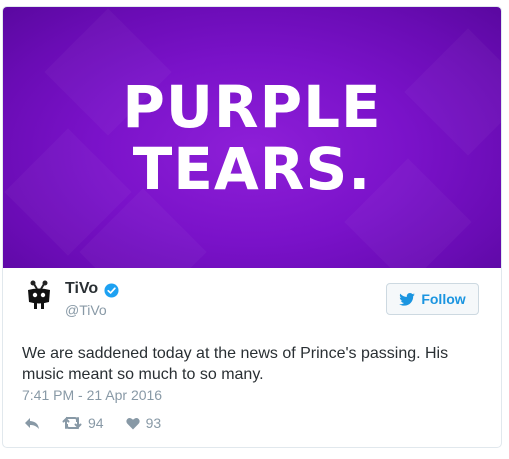 The image size is (509, 459). What do you see at coordinates (143, 423) in the screenshot?
I see `like-button: 93` at bounding box center [143, 423].